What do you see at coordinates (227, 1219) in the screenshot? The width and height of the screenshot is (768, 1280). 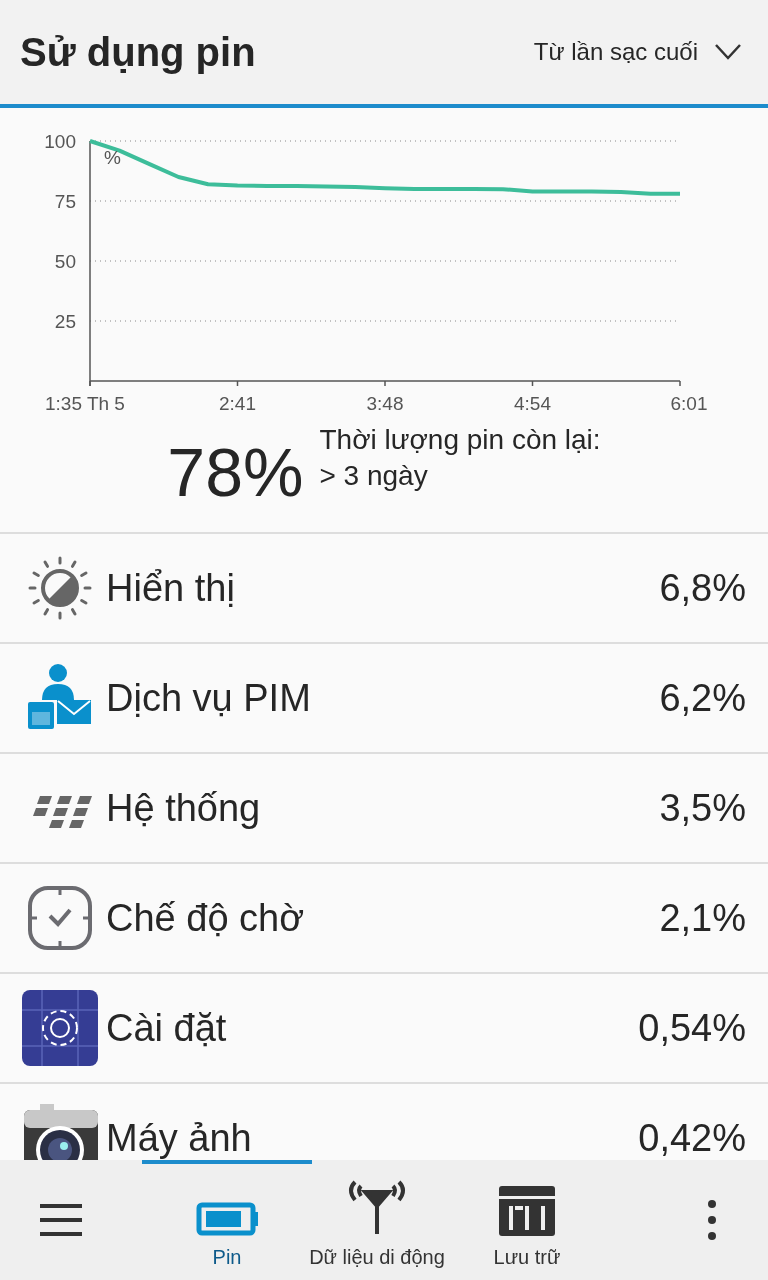 I see `battery-icon` at bounding box center [227, 1219].